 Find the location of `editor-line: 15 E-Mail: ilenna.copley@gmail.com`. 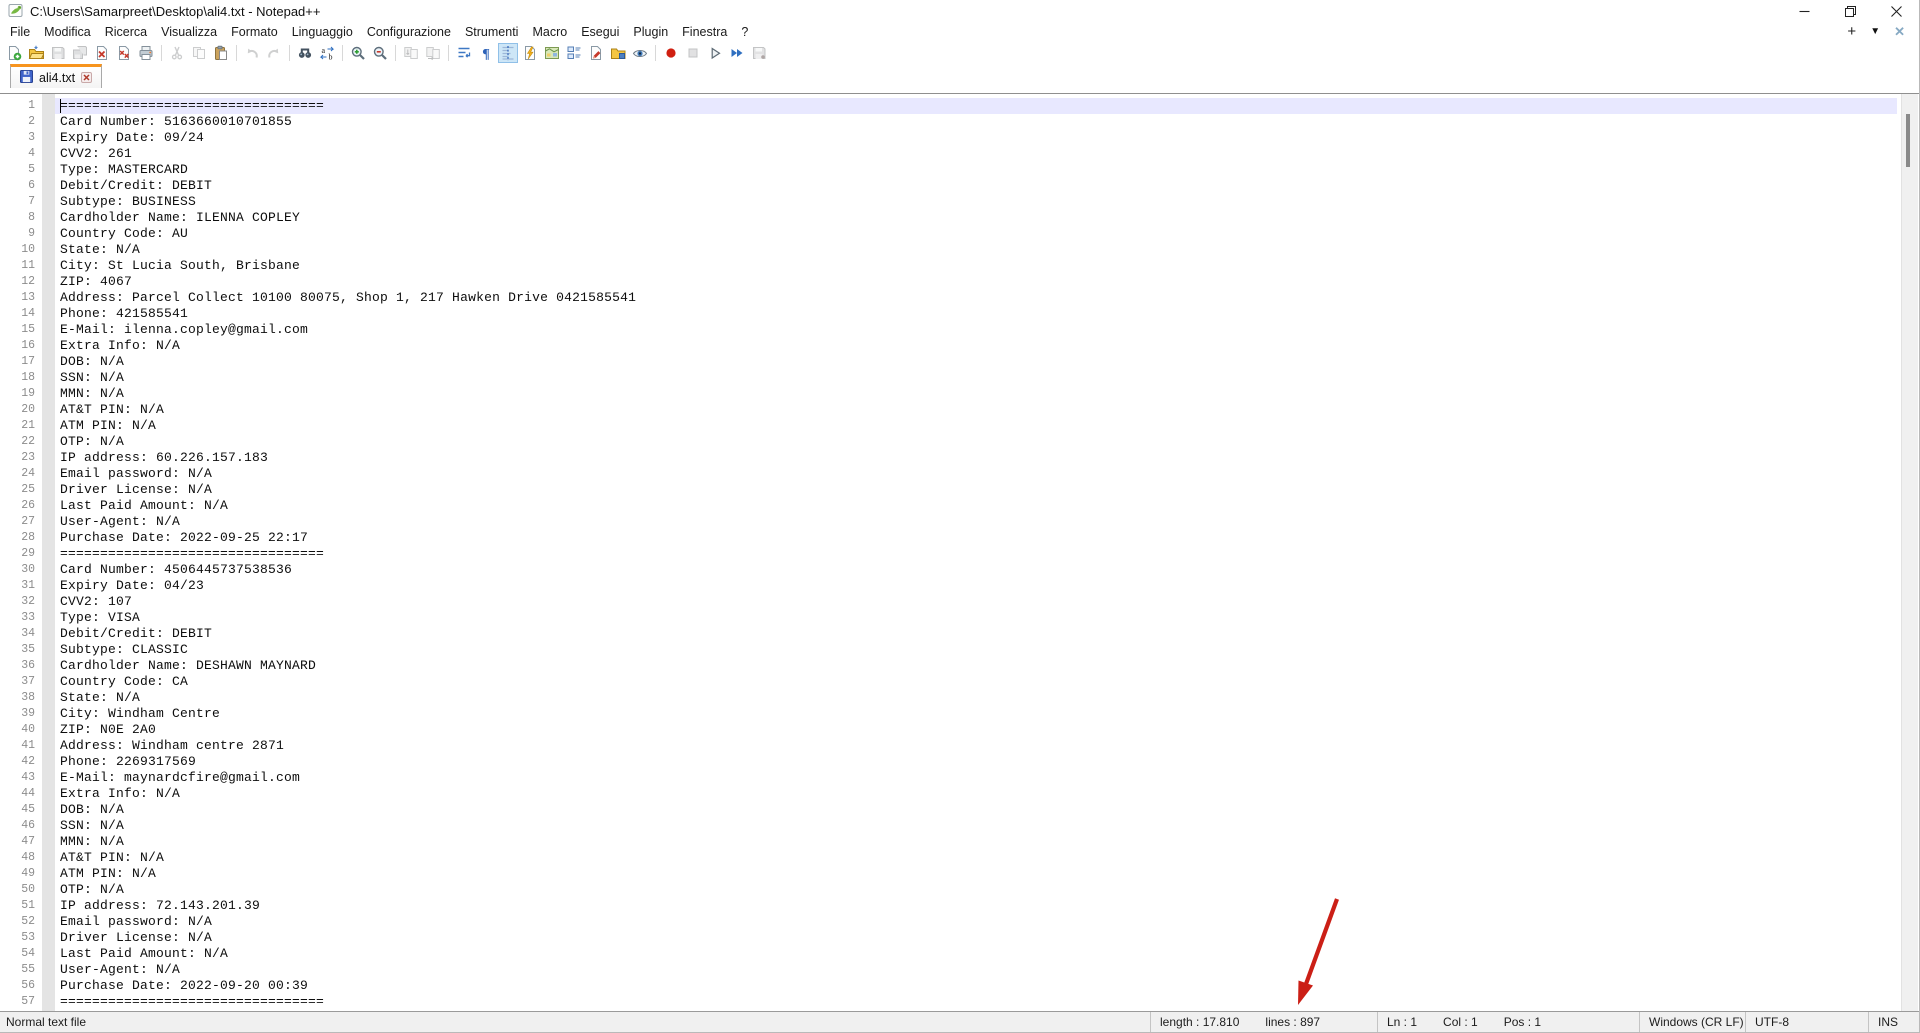

editor-line: 15 E-Mail: ilenna.copley@gmail.com is located at coordinates (948, 330).